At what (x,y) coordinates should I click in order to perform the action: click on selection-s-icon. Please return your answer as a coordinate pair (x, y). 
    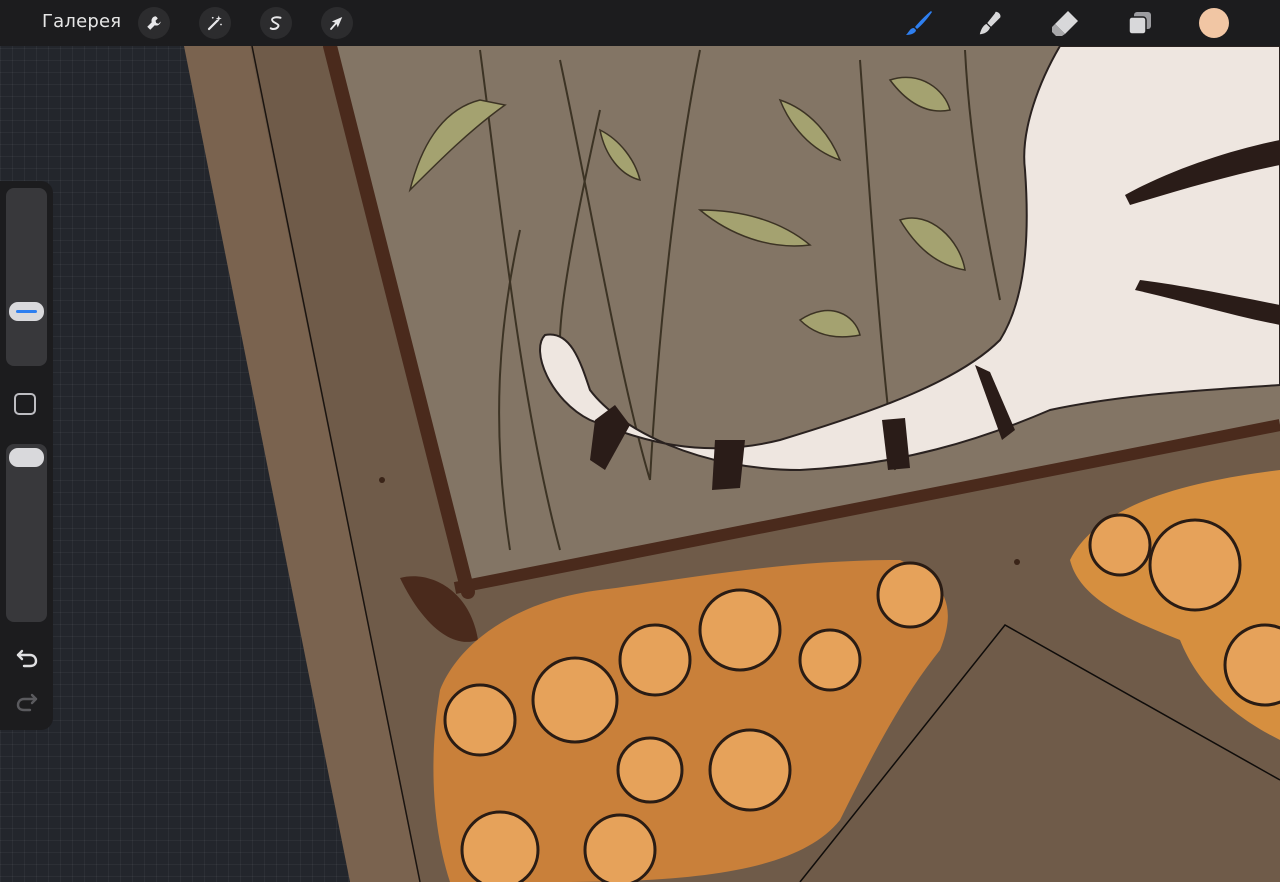
    Looking at the image, I should click on (275, 23).